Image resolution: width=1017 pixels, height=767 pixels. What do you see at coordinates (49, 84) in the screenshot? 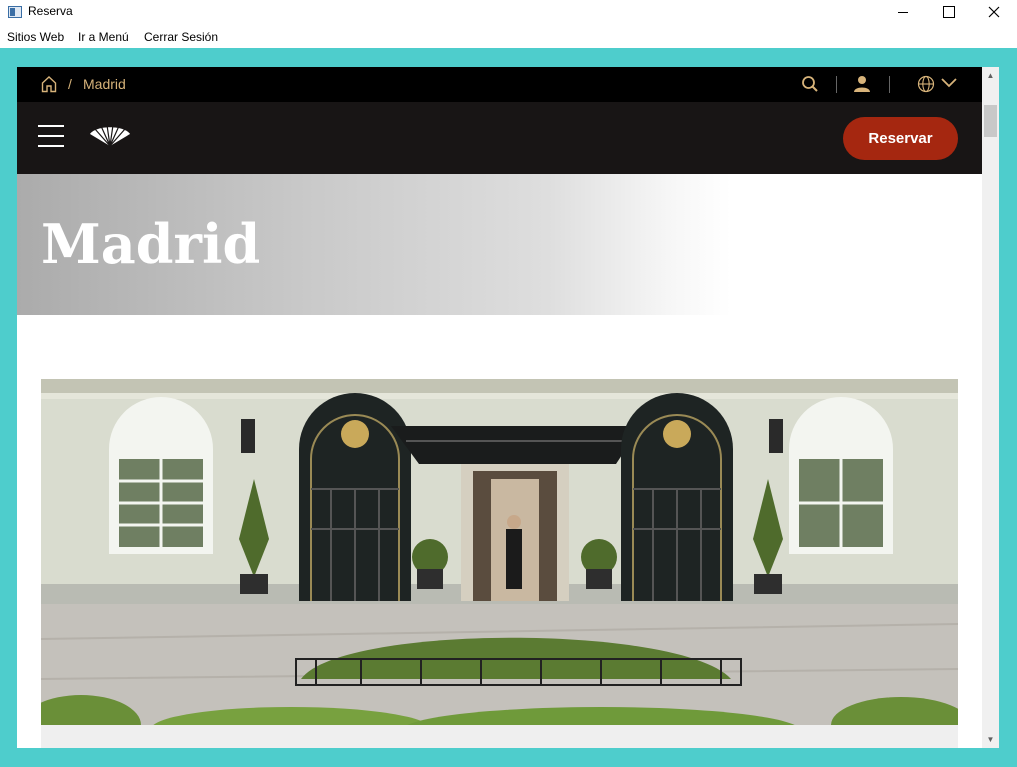
I see `home-icon` at bounding box center [49, 84].